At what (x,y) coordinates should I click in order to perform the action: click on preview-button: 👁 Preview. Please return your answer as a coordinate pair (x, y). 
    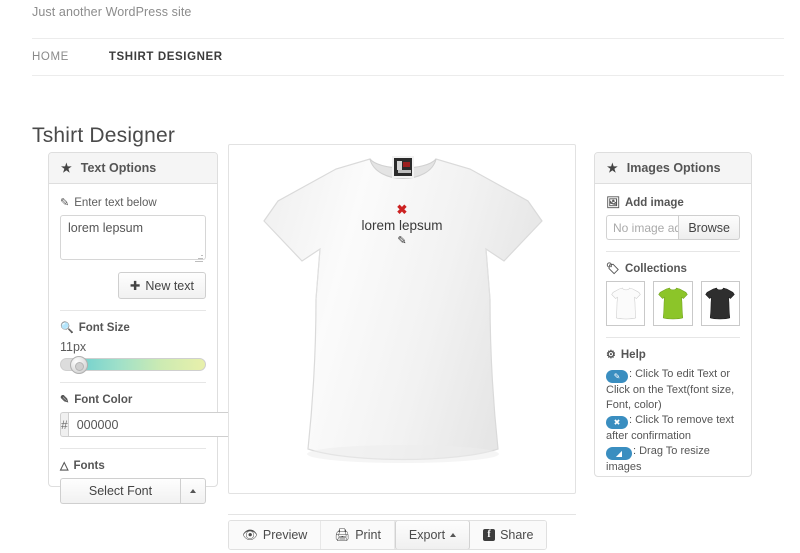
    Looking at the image, I should click on (275, 535).